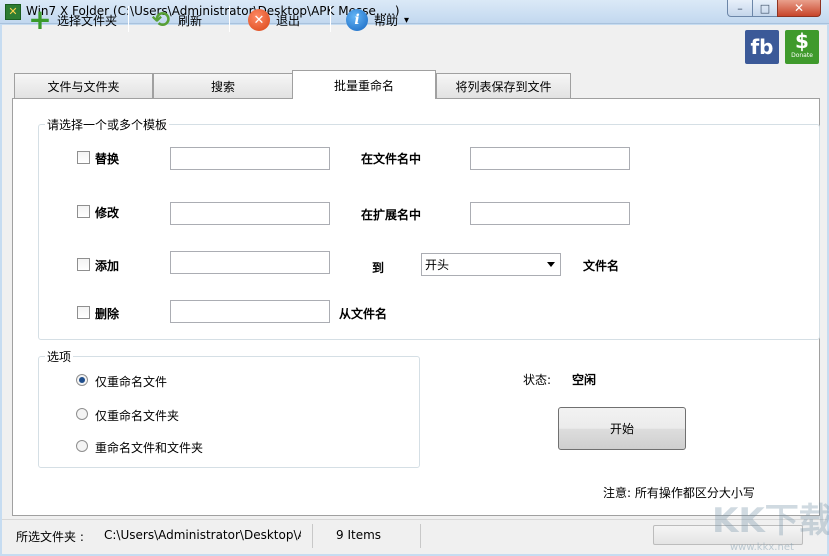 The width and height of the screenshot is (829, 556). I want to click on watermark-url: www.kkx.net, so click(762, 547).